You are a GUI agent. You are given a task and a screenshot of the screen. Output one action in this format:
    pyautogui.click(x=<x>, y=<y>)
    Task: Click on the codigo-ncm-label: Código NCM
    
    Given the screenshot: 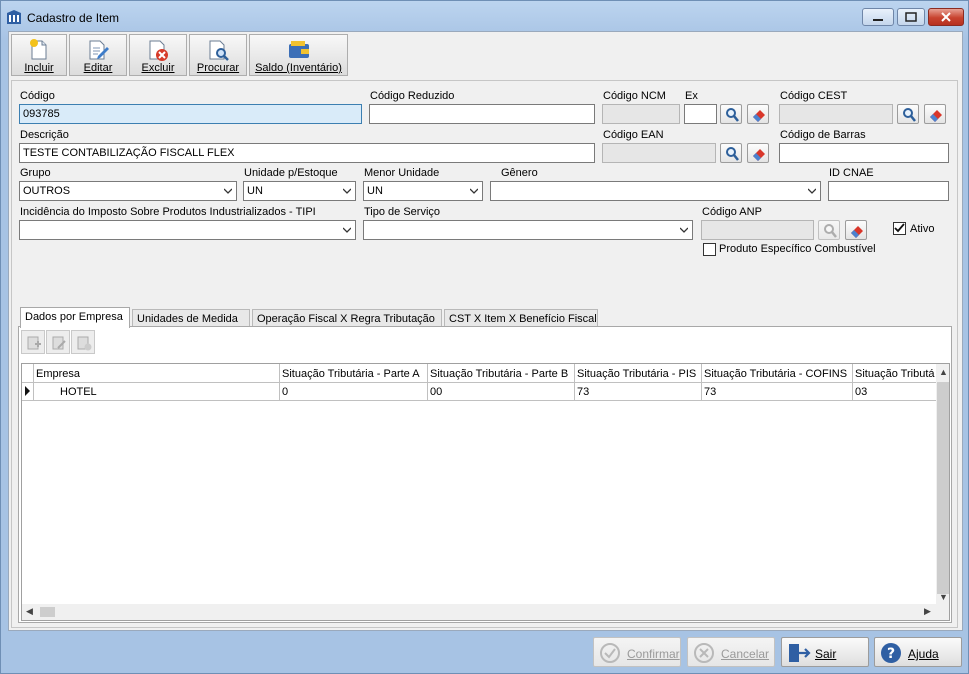 What is the action you would take?
    pyautogui.click(x=634, y=96)
    